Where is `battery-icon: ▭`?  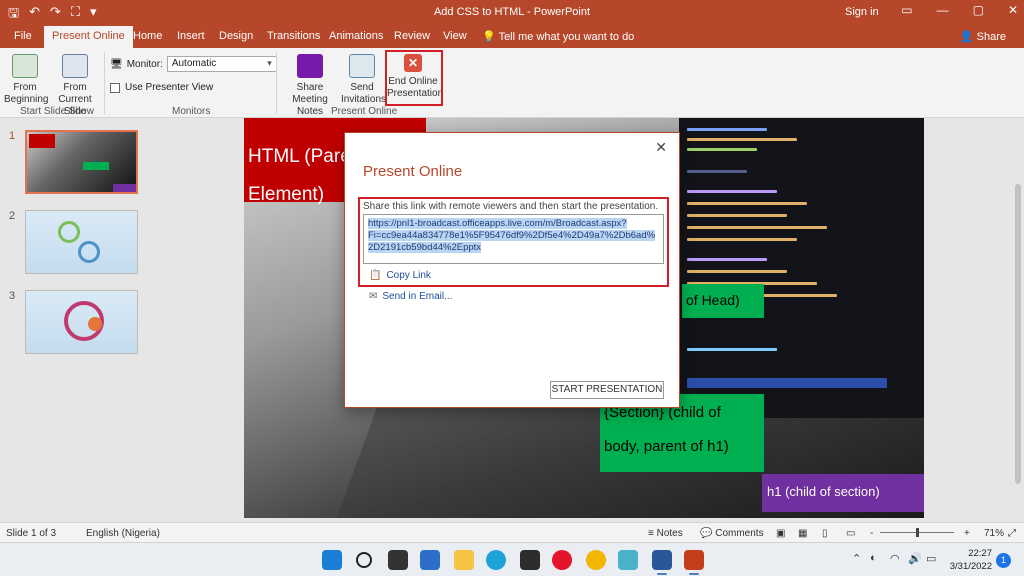 battery-icon: ▭ is located at coordinates (931, 558).